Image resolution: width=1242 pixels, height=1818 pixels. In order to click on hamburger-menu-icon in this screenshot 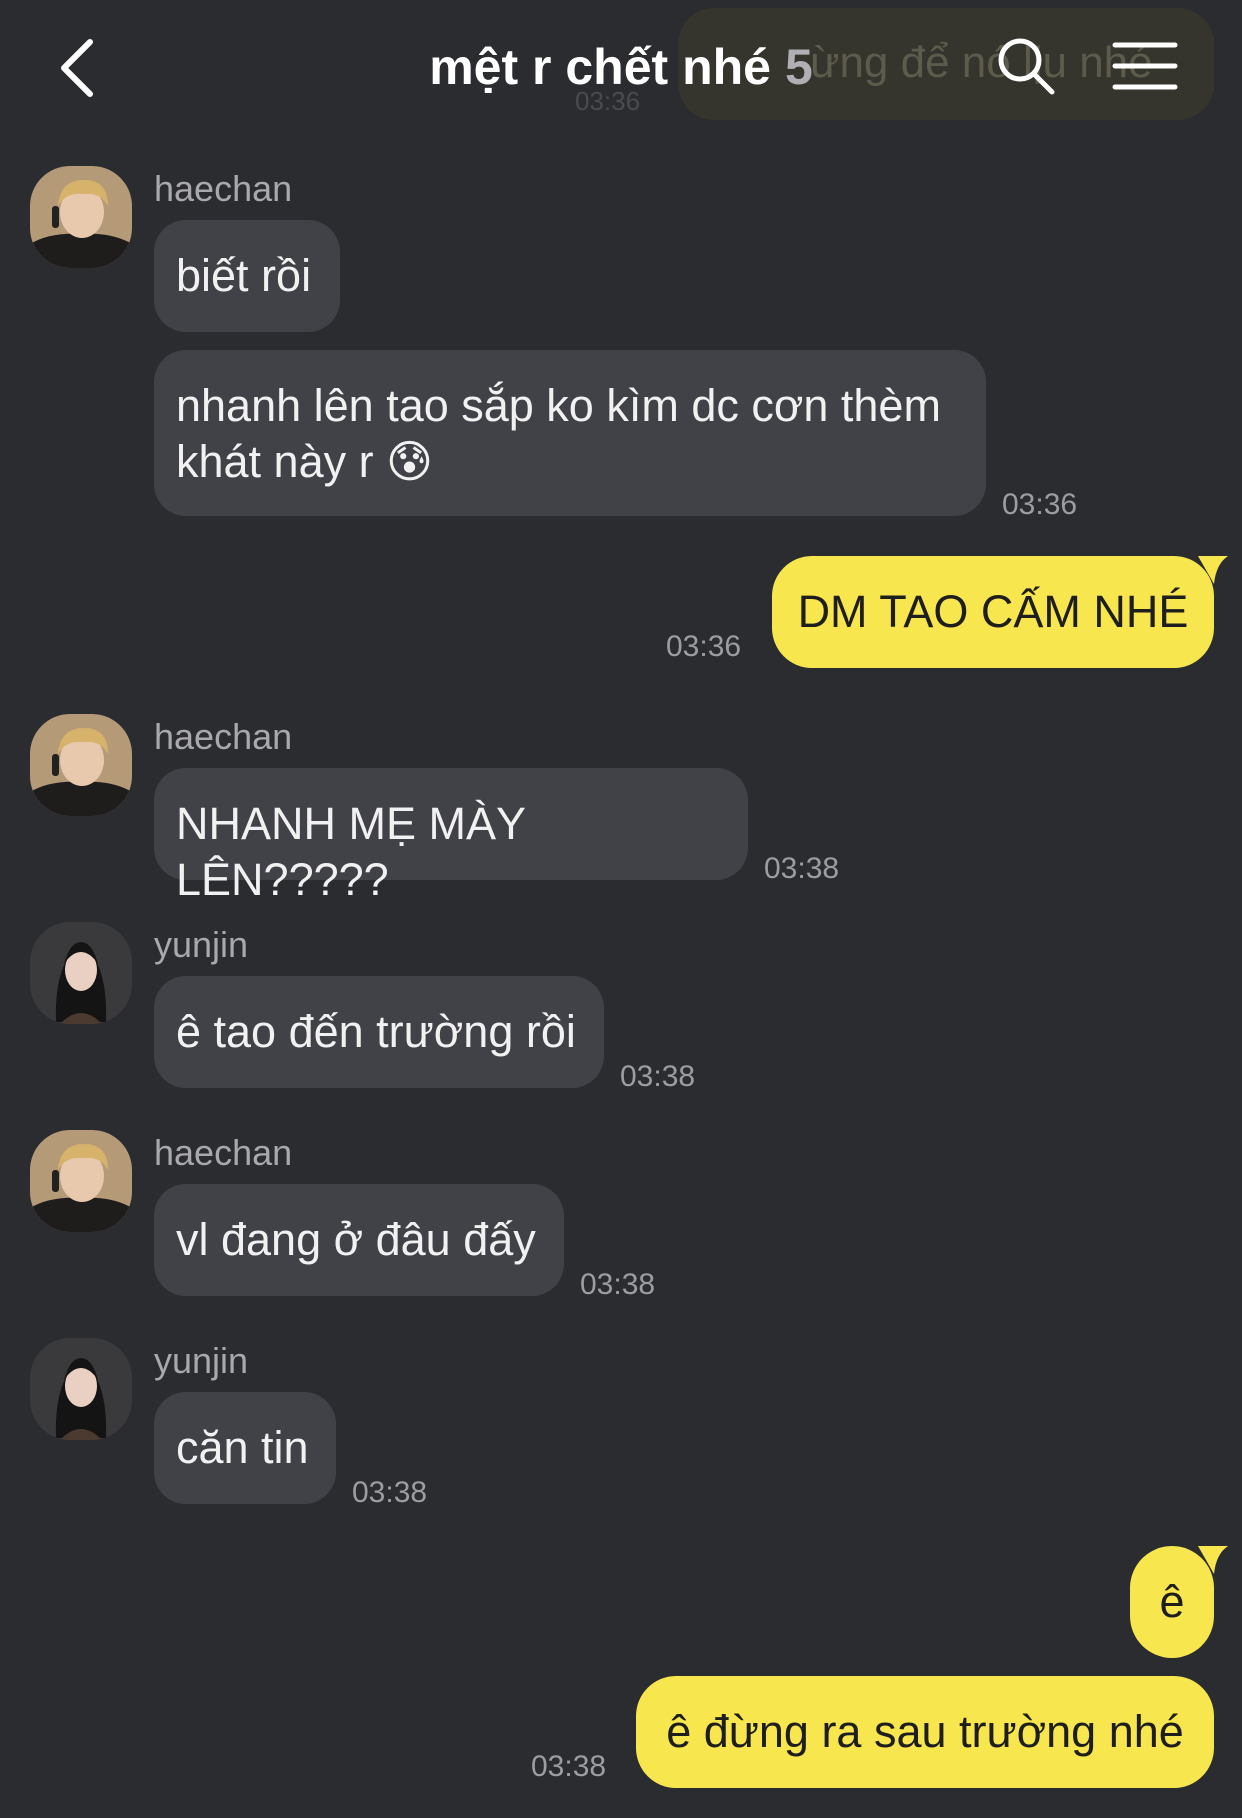, I will do `click(1145, 66)`.